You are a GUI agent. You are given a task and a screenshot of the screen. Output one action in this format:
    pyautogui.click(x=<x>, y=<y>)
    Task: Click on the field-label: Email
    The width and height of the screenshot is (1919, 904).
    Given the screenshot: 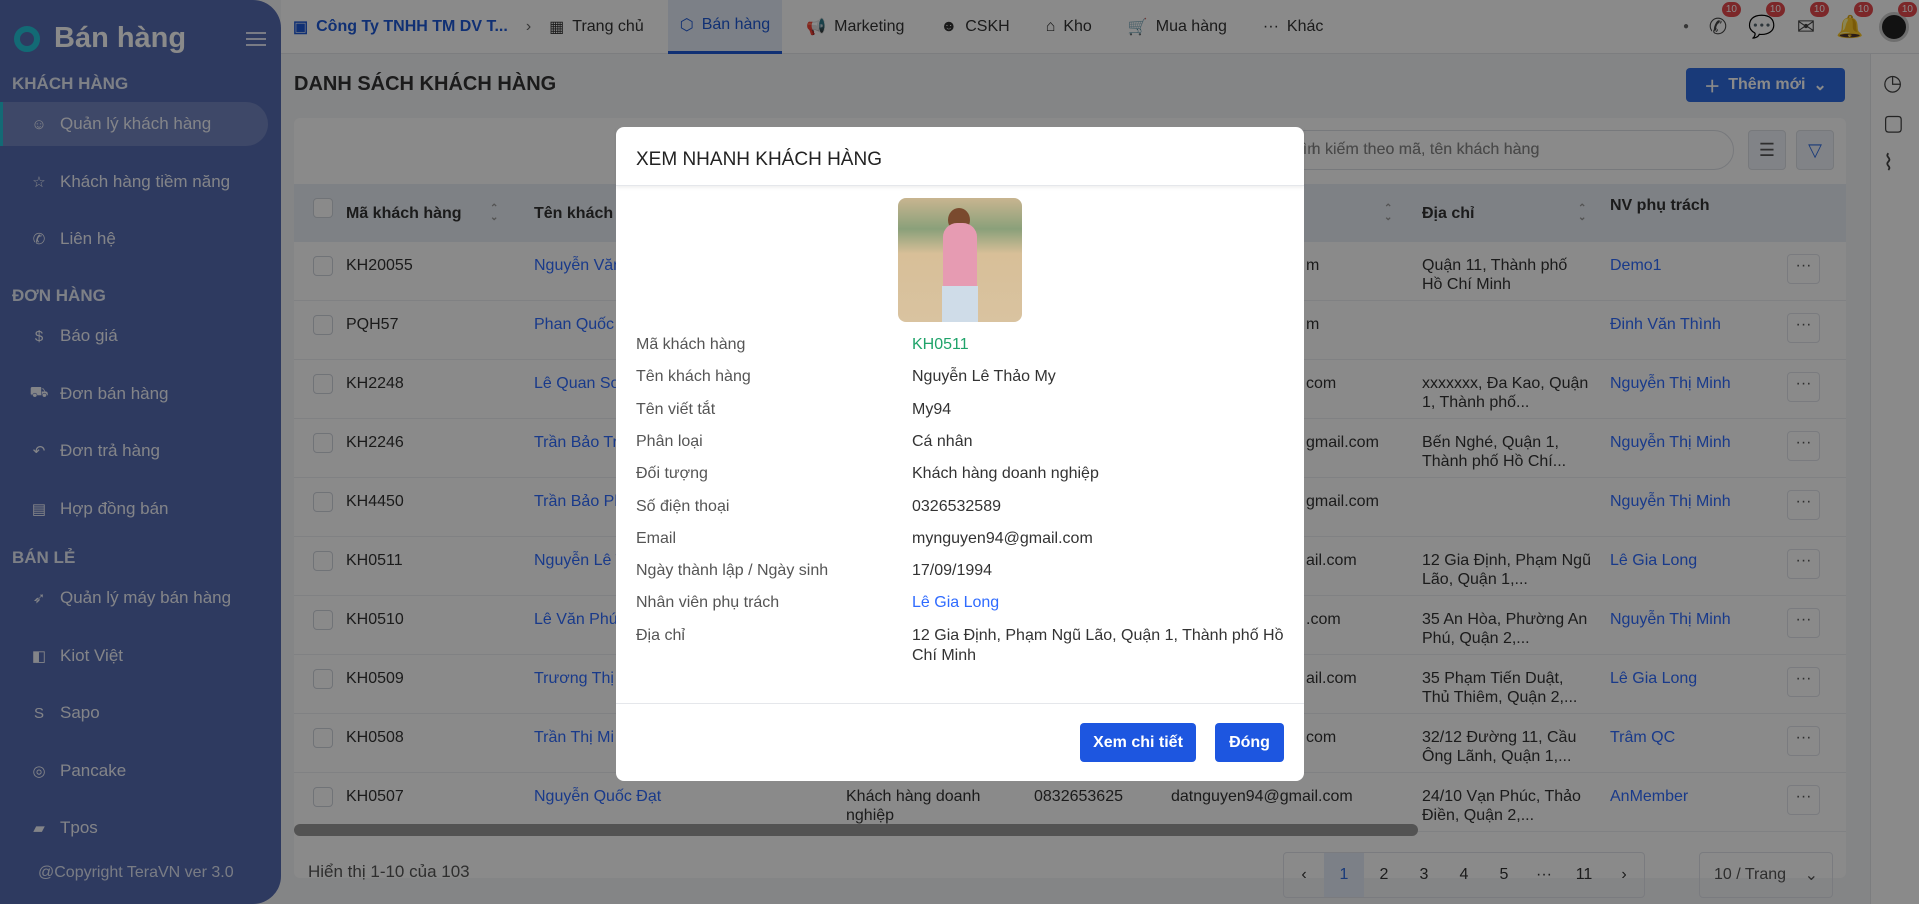 What is the action you would take?
    pyautogui.click(x=656, y=538)
    